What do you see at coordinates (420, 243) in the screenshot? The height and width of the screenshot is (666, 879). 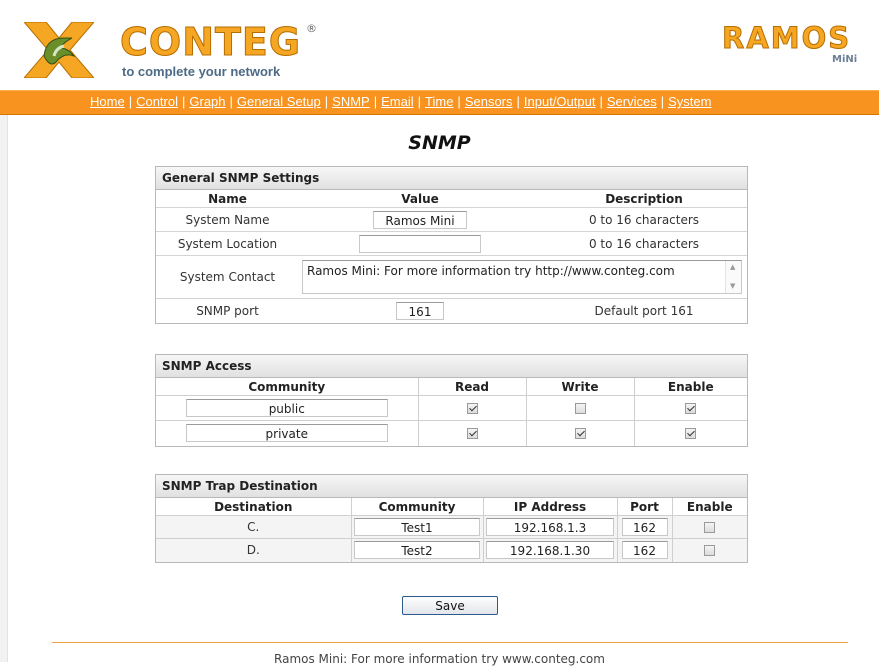 I see `system-location-input` at bounding box center [420, 243].